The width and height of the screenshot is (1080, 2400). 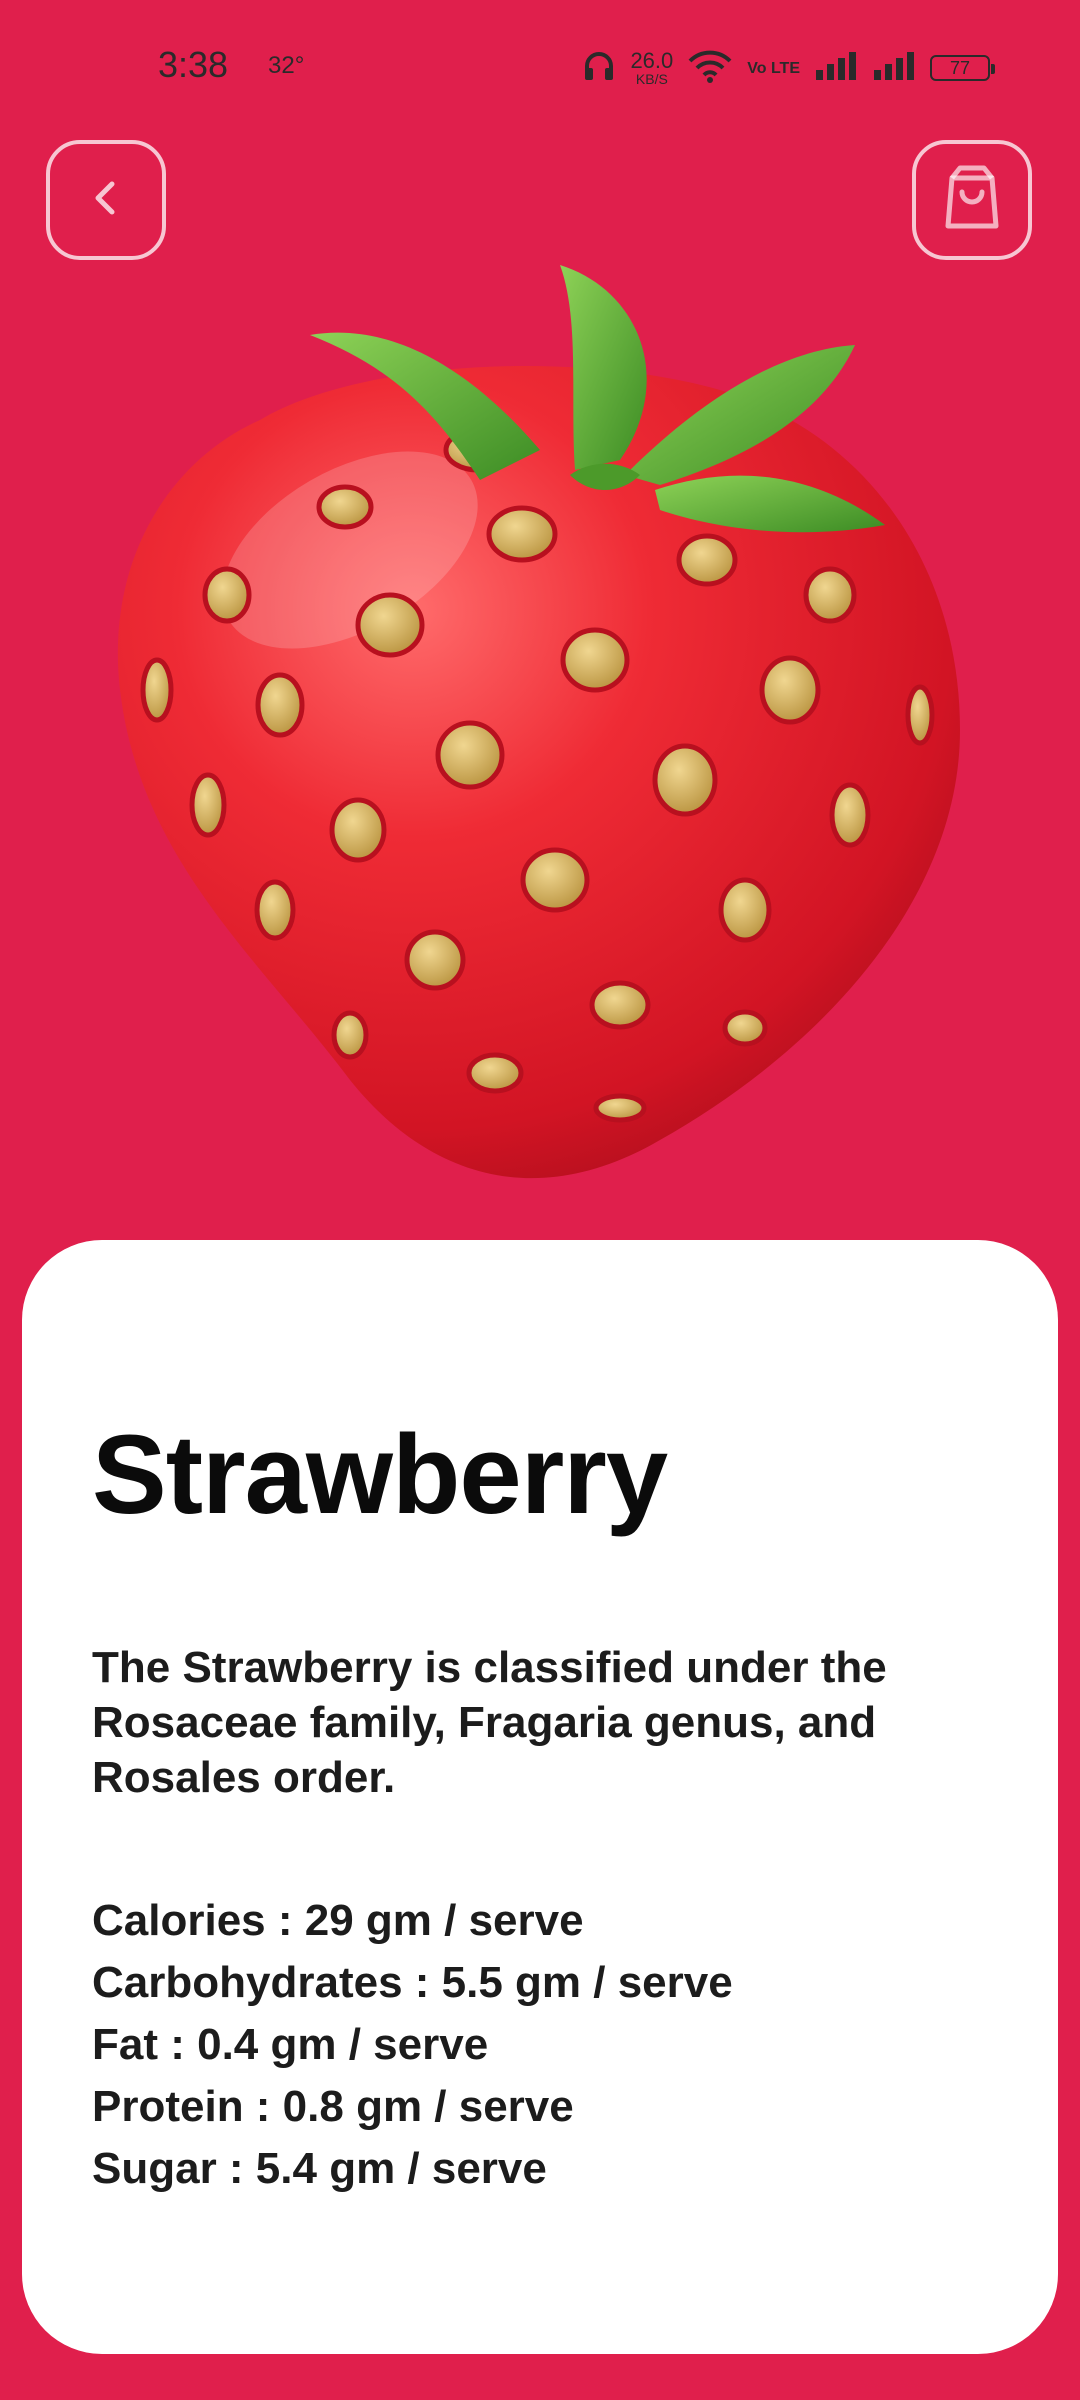 I want to click on back-button, so click(x=106, y=200).